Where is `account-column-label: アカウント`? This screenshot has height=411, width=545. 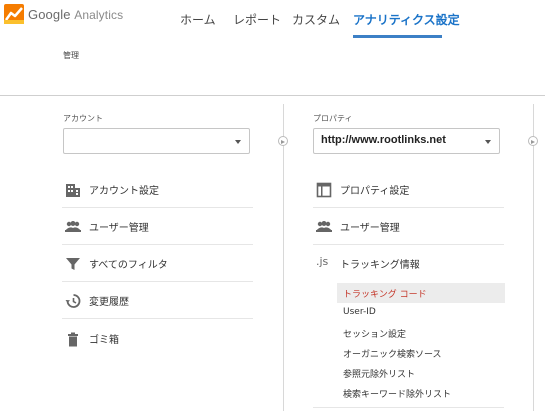 account-column-label: アカウント is located at coordinates (83, 118).